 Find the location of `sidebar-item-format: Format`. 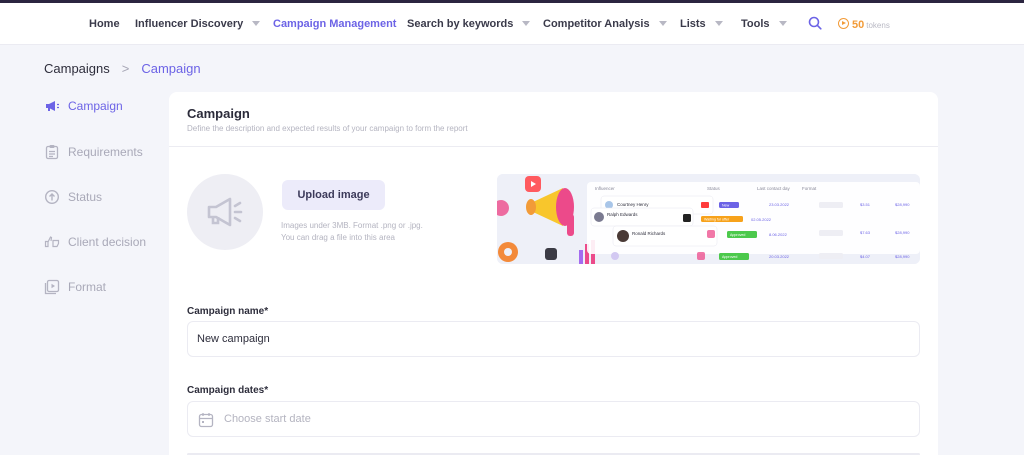

sidebar-item-format: Format is located at coordinates (75, 287).